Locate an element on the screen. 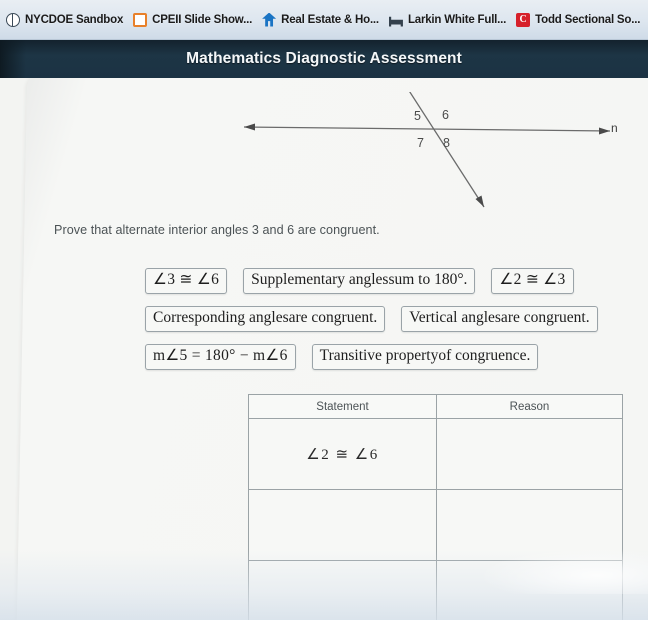 Image resolution: width=648 pixels, height=620 pixels. tile-corresponding-angles: Corresponding anglesare congruent. is located at coordinates (265, 318).